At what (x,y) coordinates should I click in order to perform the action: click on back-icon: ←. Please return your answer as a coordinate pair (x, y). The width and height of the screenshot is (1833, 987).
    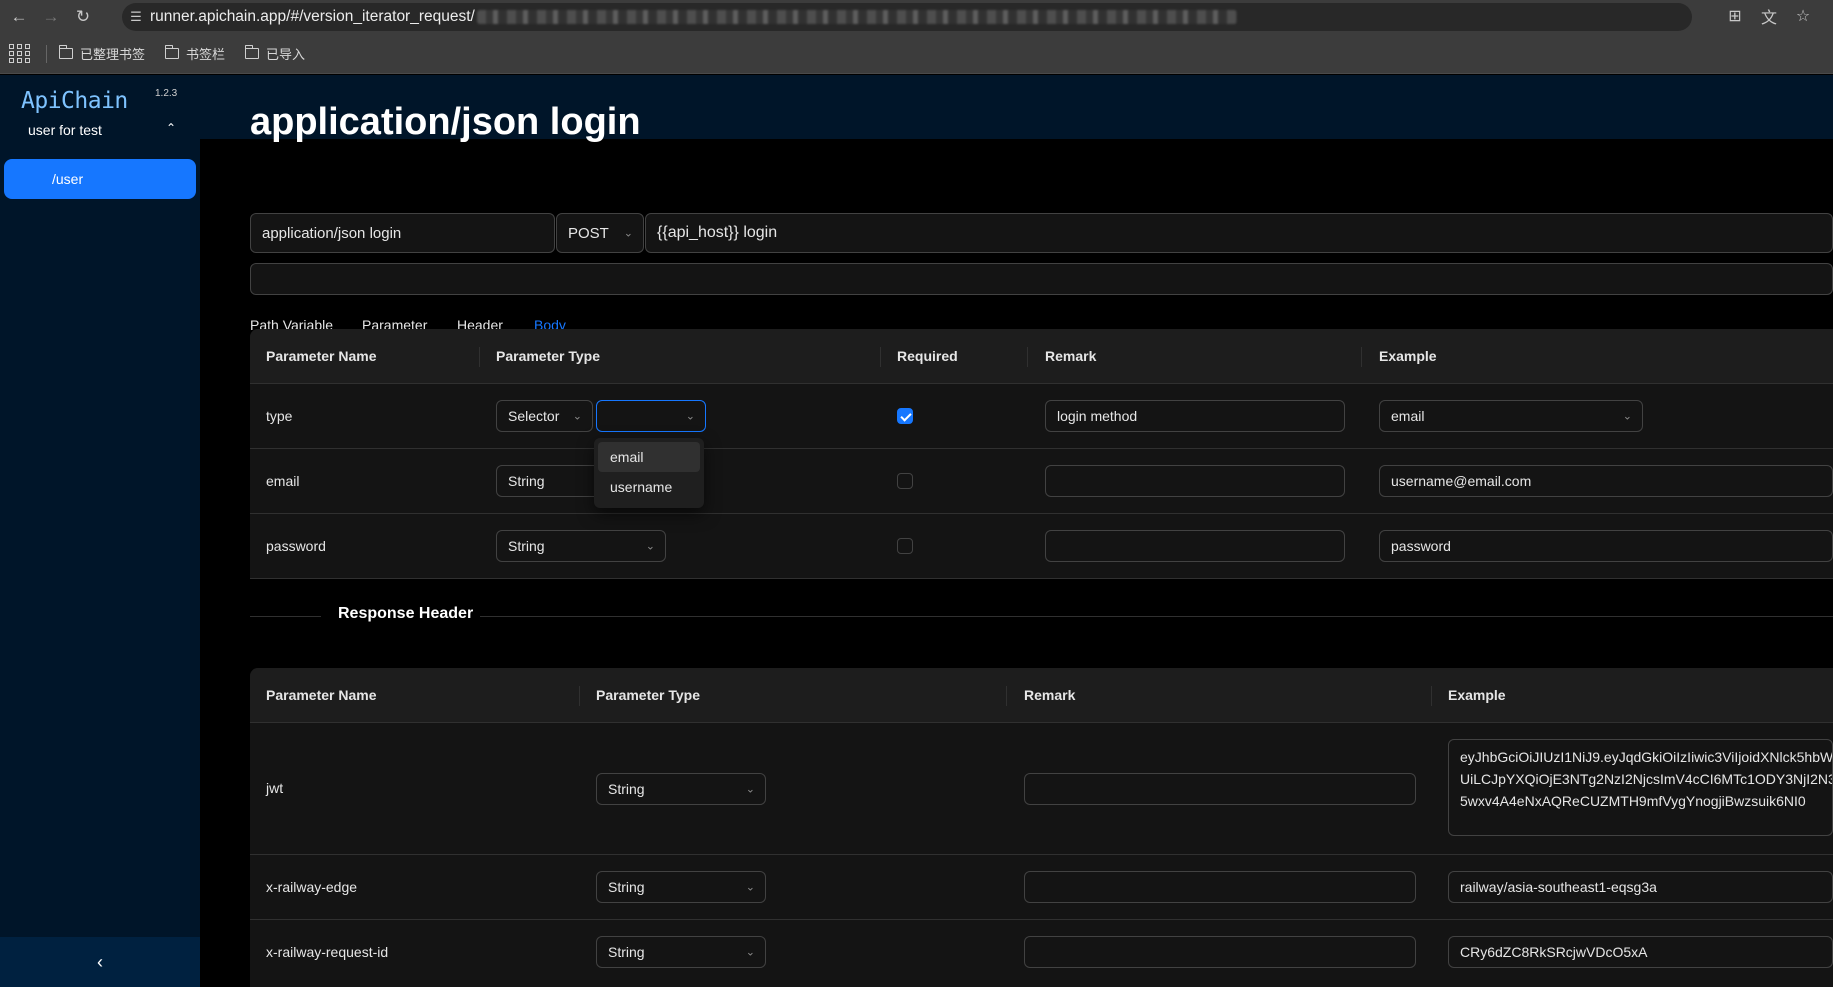
    Looking at the image, I should click on (19, 17).